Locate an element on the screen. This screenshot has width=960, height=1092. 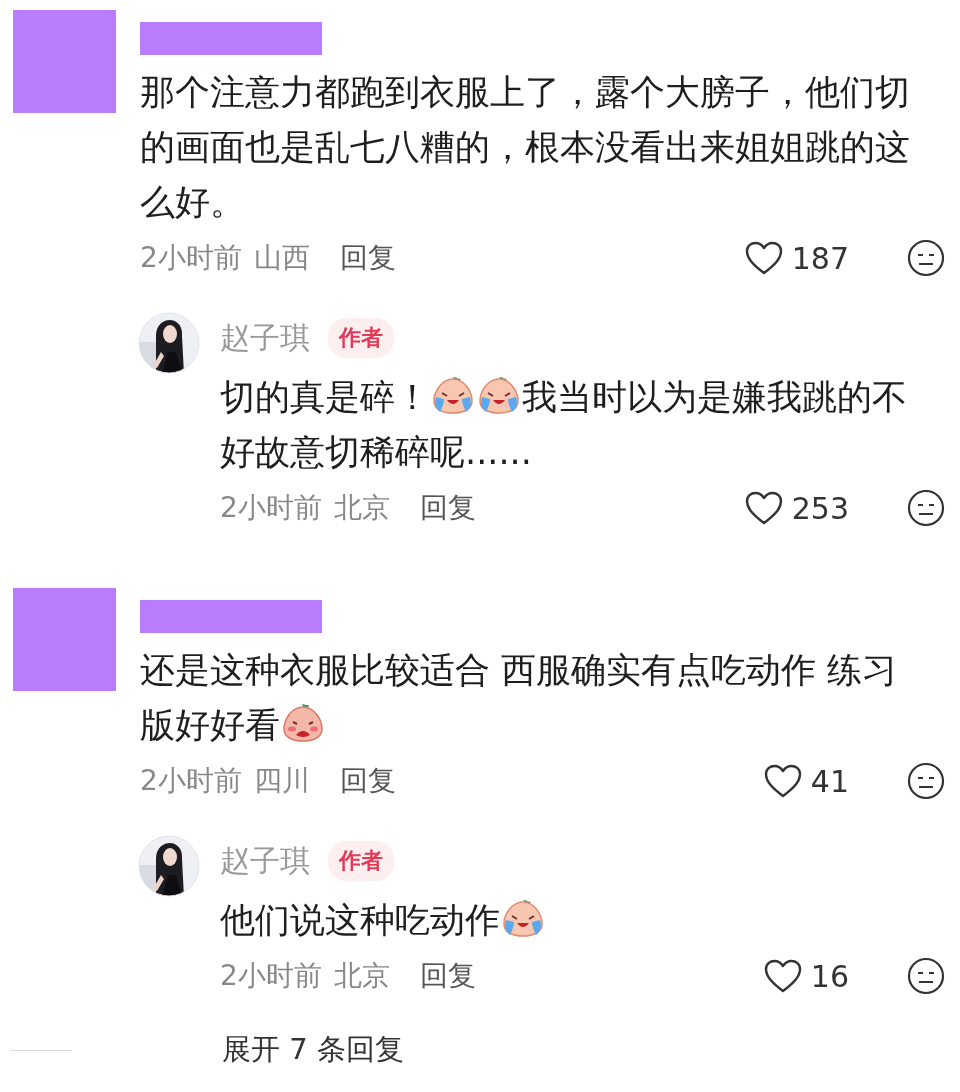
expand-replies-link: 展开 7 条回复 is located at coordinates (313, 1050).